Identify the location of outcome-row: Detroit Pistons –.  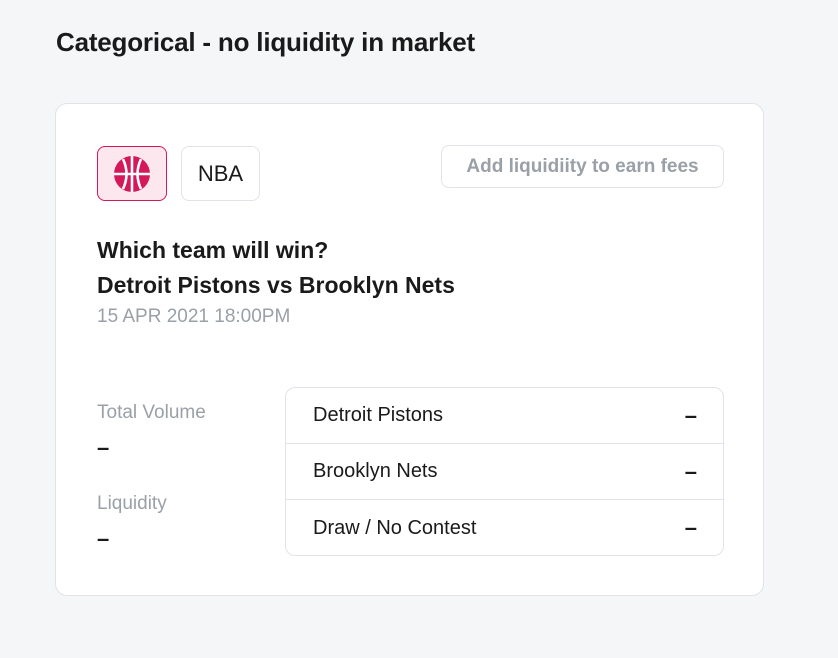
(504, 416).